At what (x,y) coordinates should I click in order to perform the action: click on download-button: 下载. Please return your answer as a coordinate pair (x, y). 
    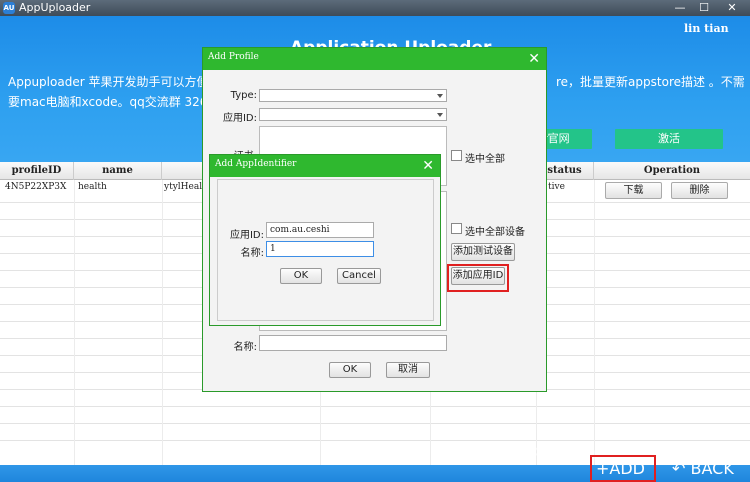
    Looking at the image, I should click on (633, 190).